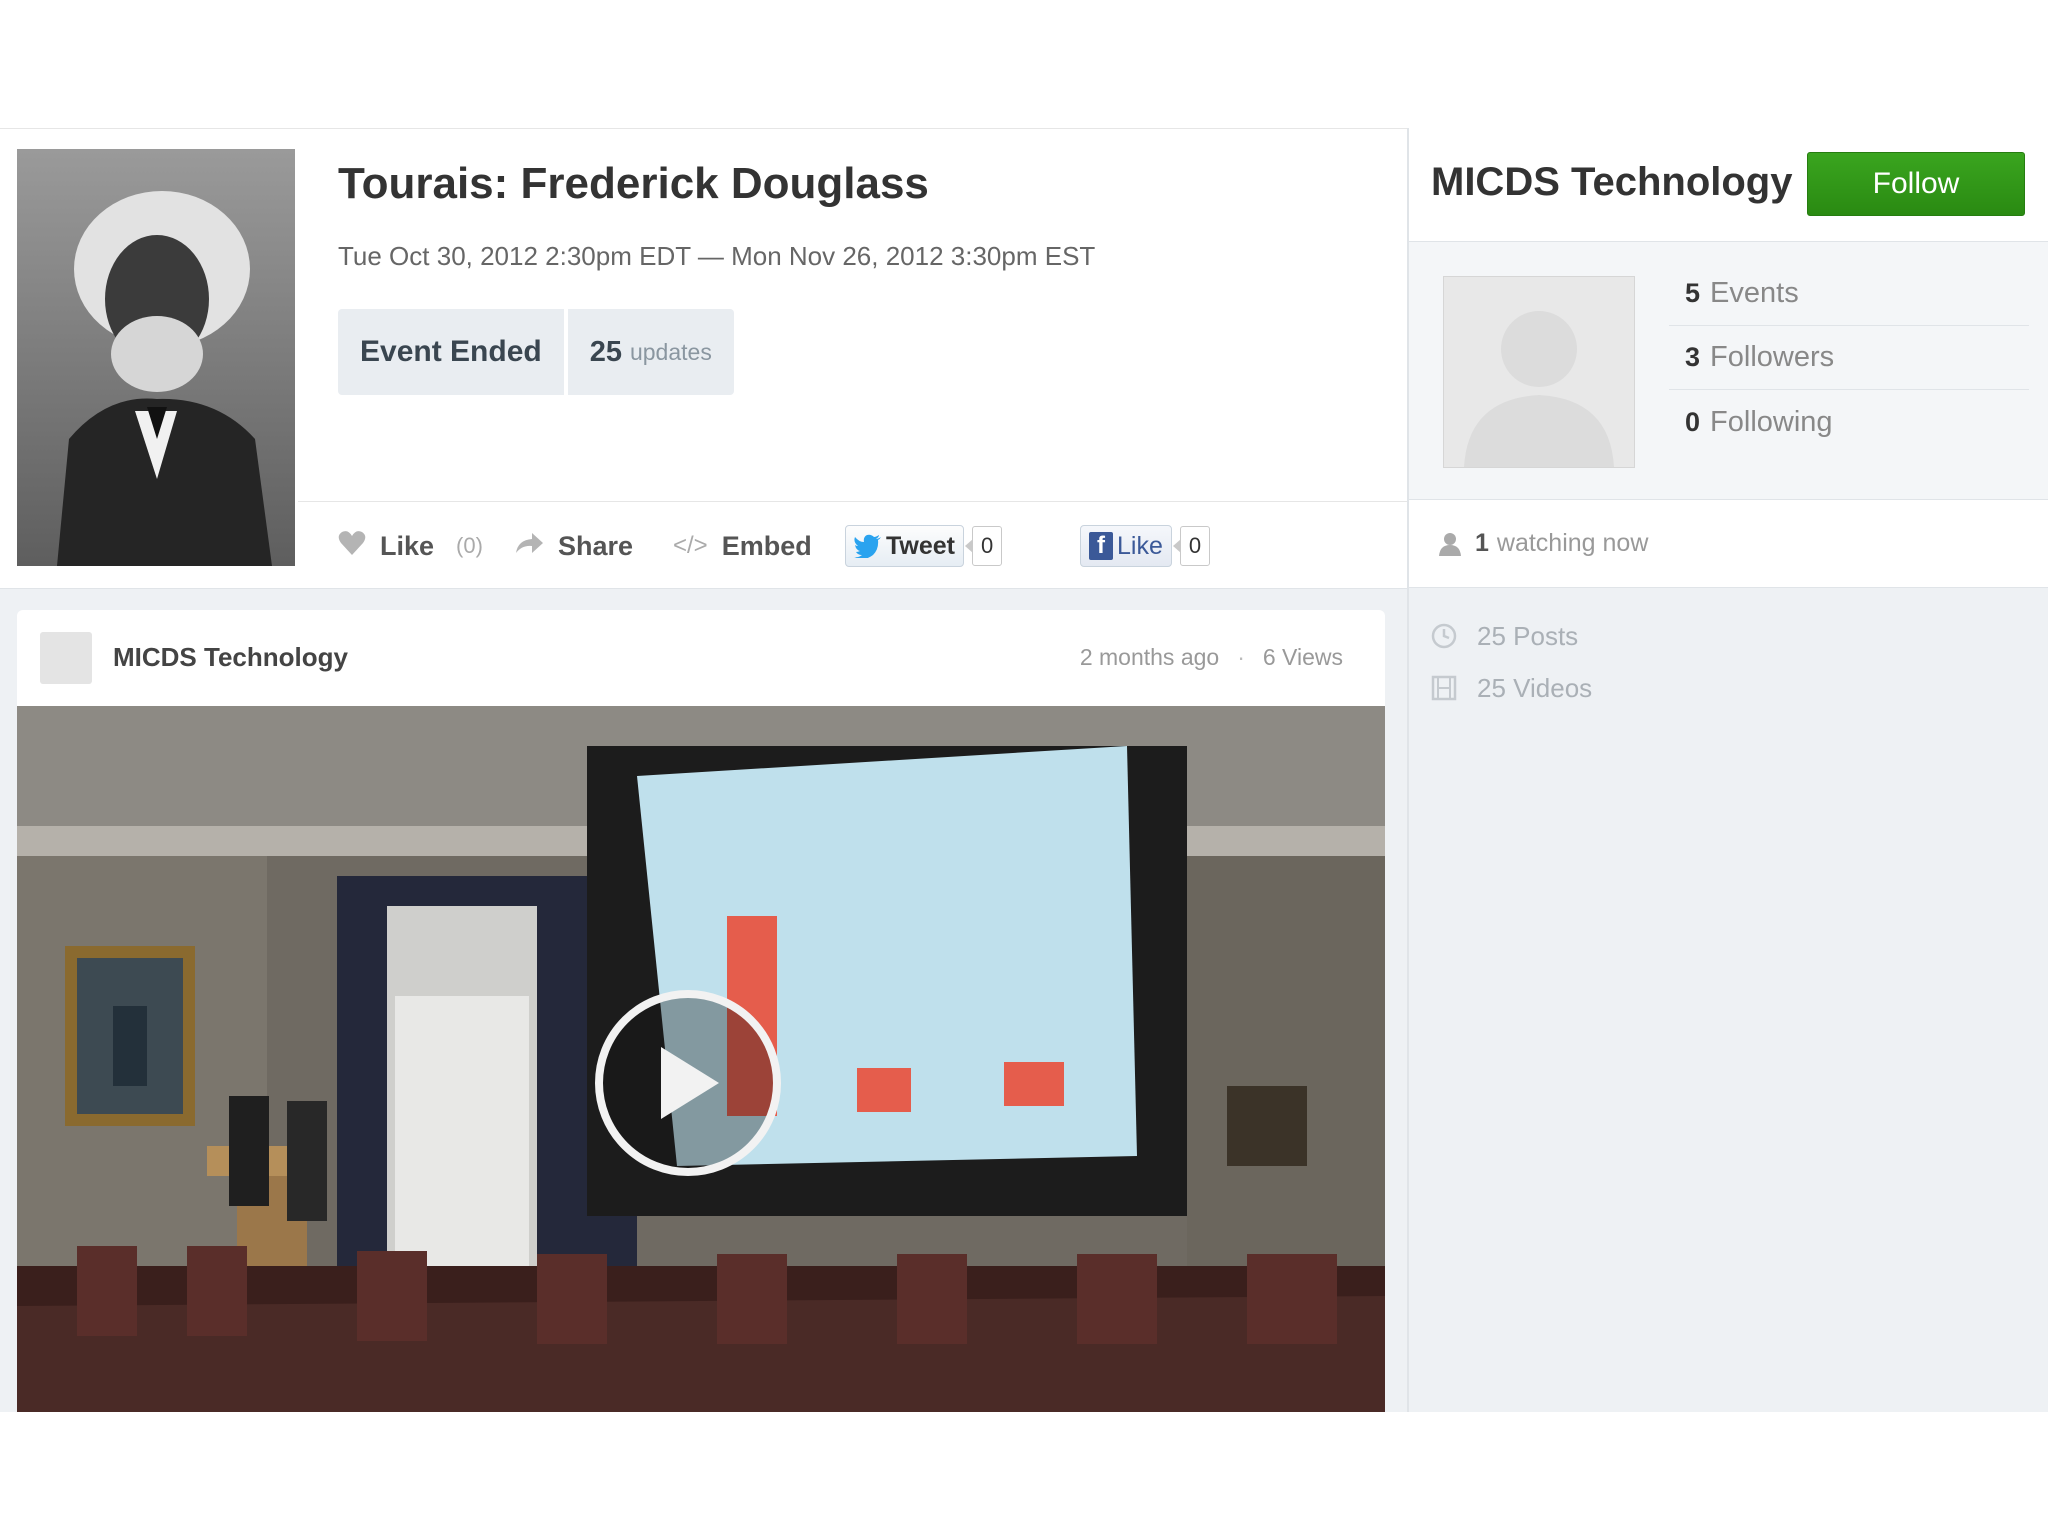 The image size is (2048, 1536). I want to click on share-label: Share, so click(596, 545).